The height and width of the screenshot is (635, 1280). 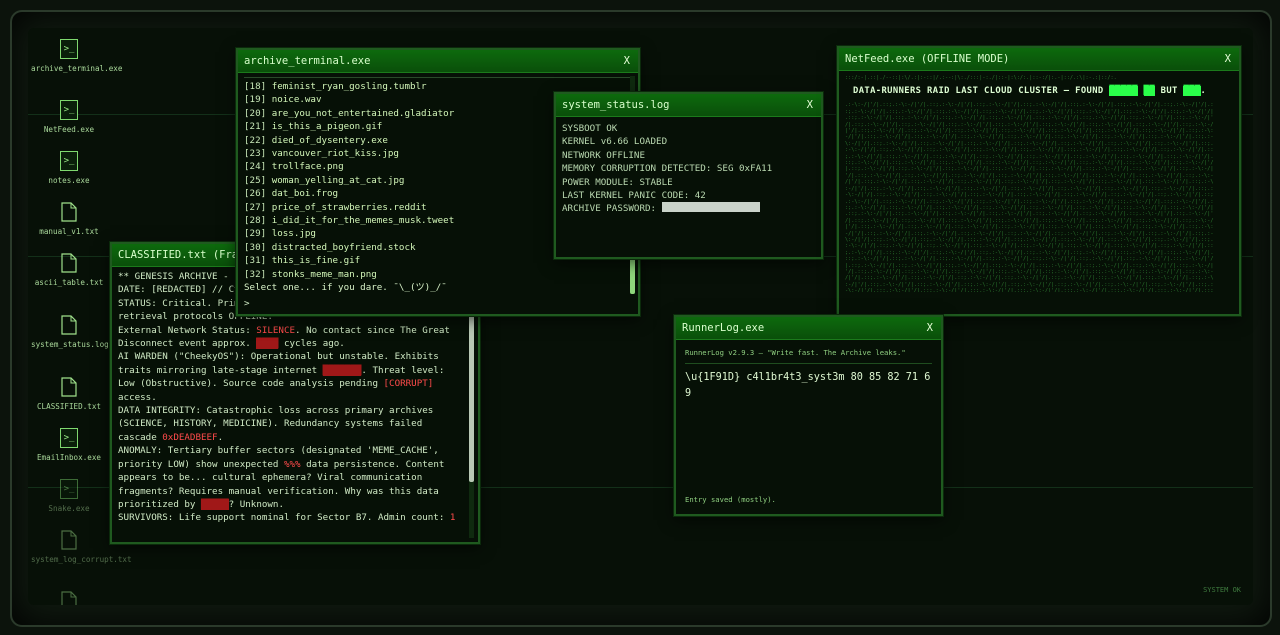 I want to click on desktop-icon-system-status: system_status.log, so click(x=70, y=332).